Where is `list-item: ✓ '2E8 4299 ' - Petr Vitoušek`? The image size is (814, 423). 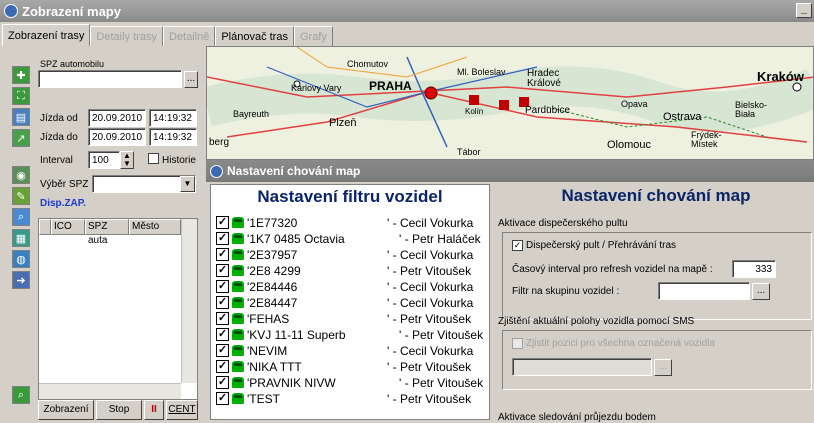 list-item: ✓ '2E8 4299 ' - Petr Vitoušek is located at coordinates (343, 270).